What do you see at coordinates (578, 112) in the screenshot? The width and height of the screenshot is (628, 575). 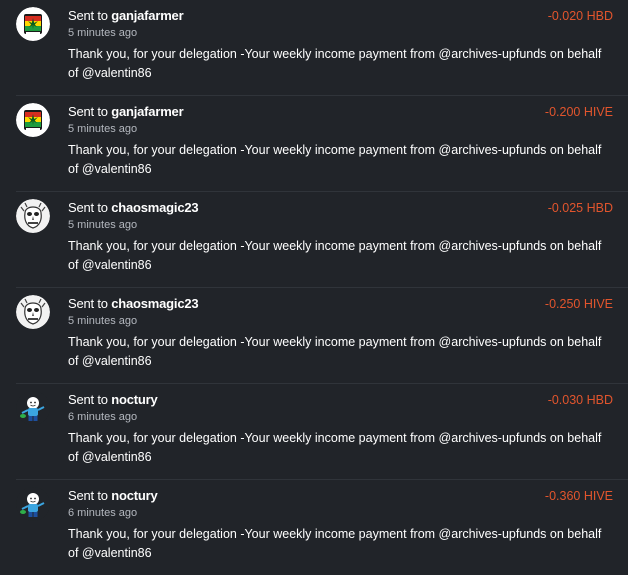 I see `transaction-amount: -0.200 HIVE` at bounding box center [578, 112].